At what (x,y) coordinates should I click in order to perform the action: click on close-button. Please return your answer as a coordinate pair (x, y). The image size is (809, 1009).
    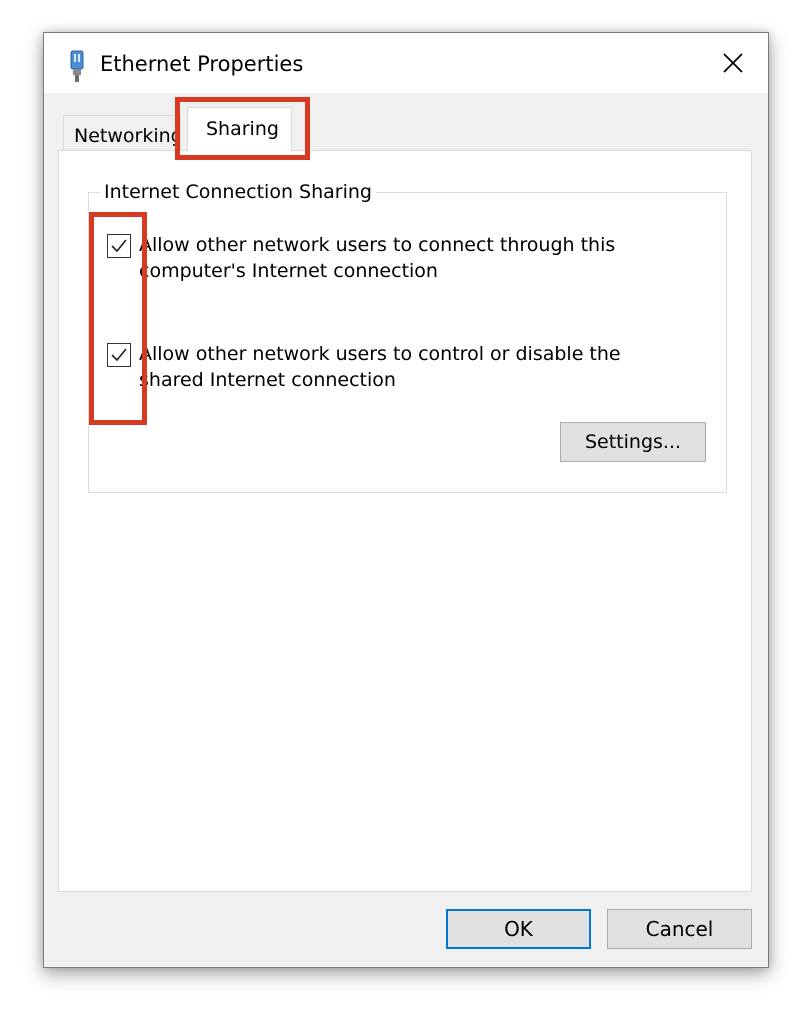
    Looking at the image, I should click on (733, 63).